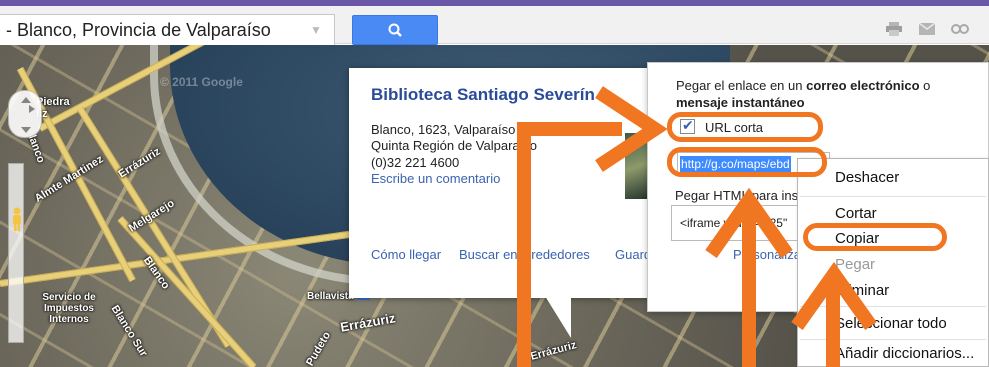  I want to click on highlight-url-corta, so click(745, 127).